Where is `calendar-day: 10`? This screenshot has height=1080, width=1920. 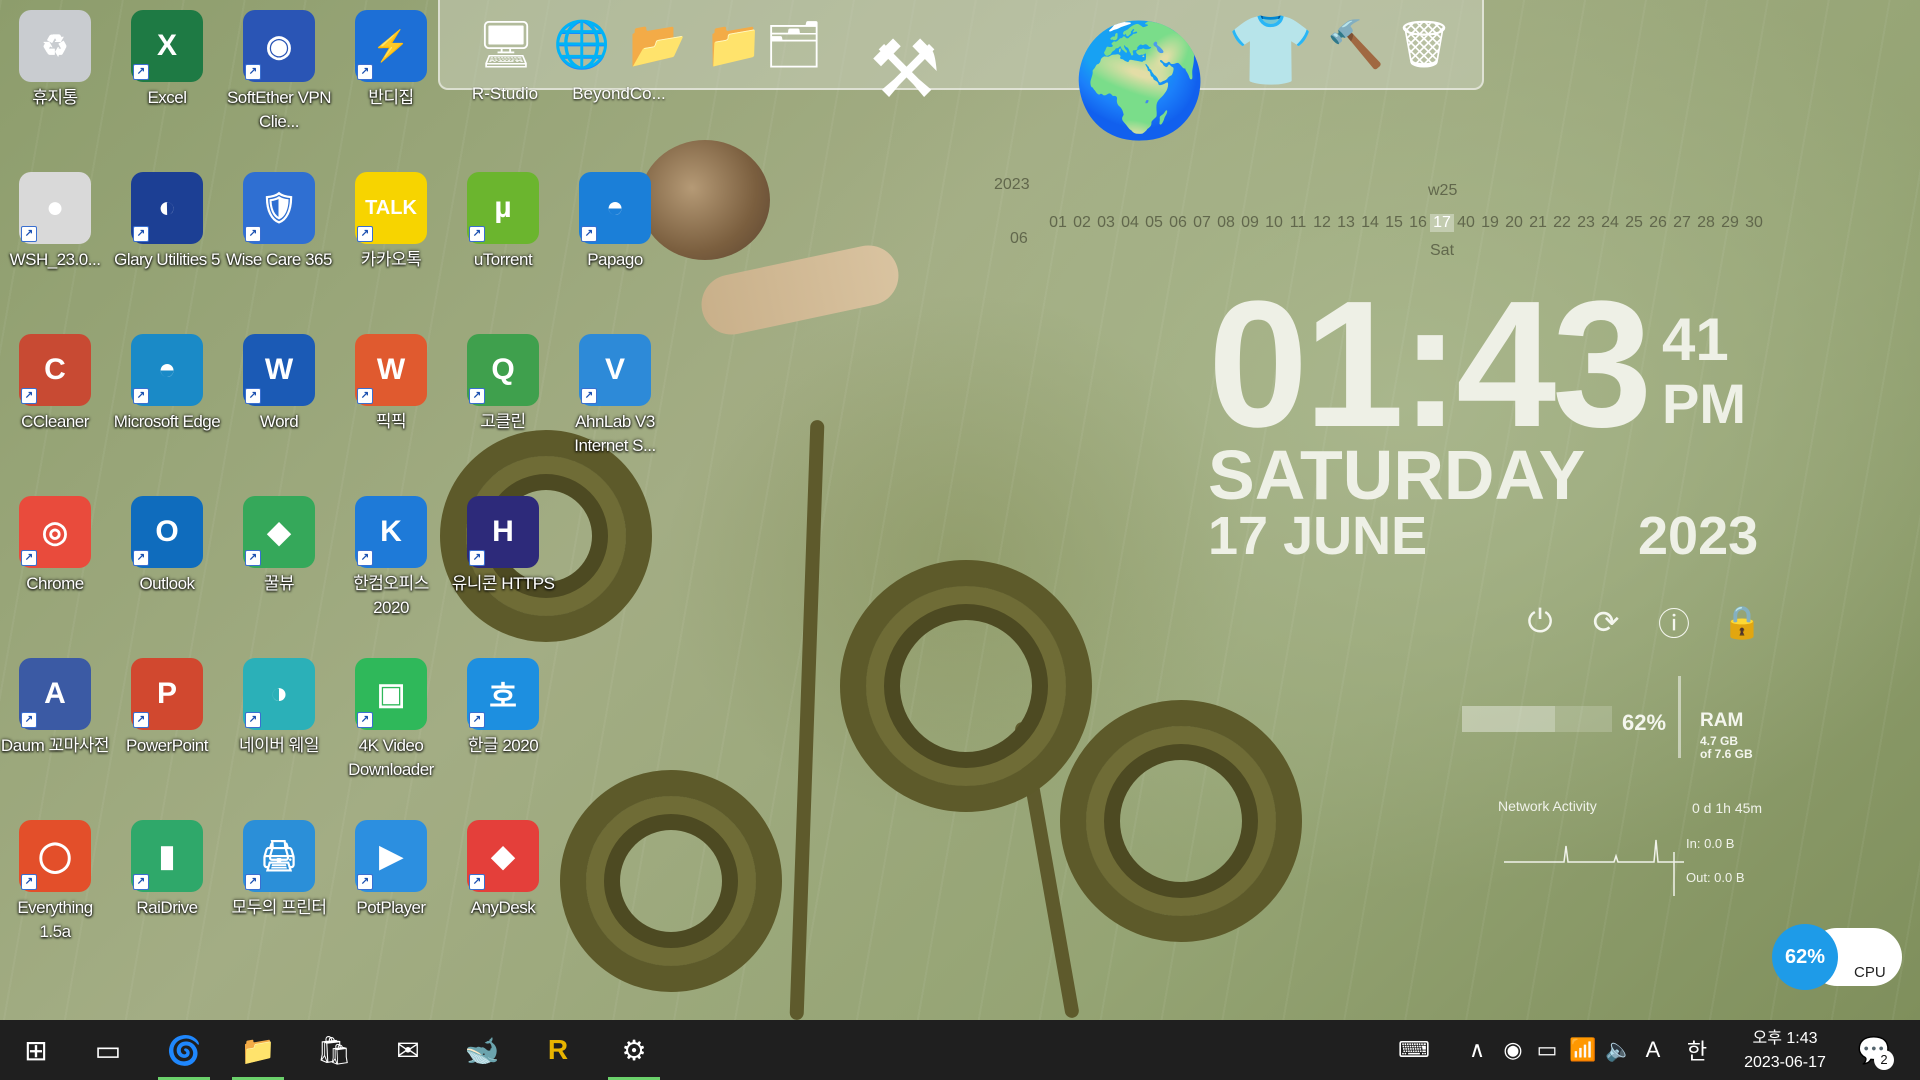 calendar-day: 10 is located at coordinates (1274, 222).